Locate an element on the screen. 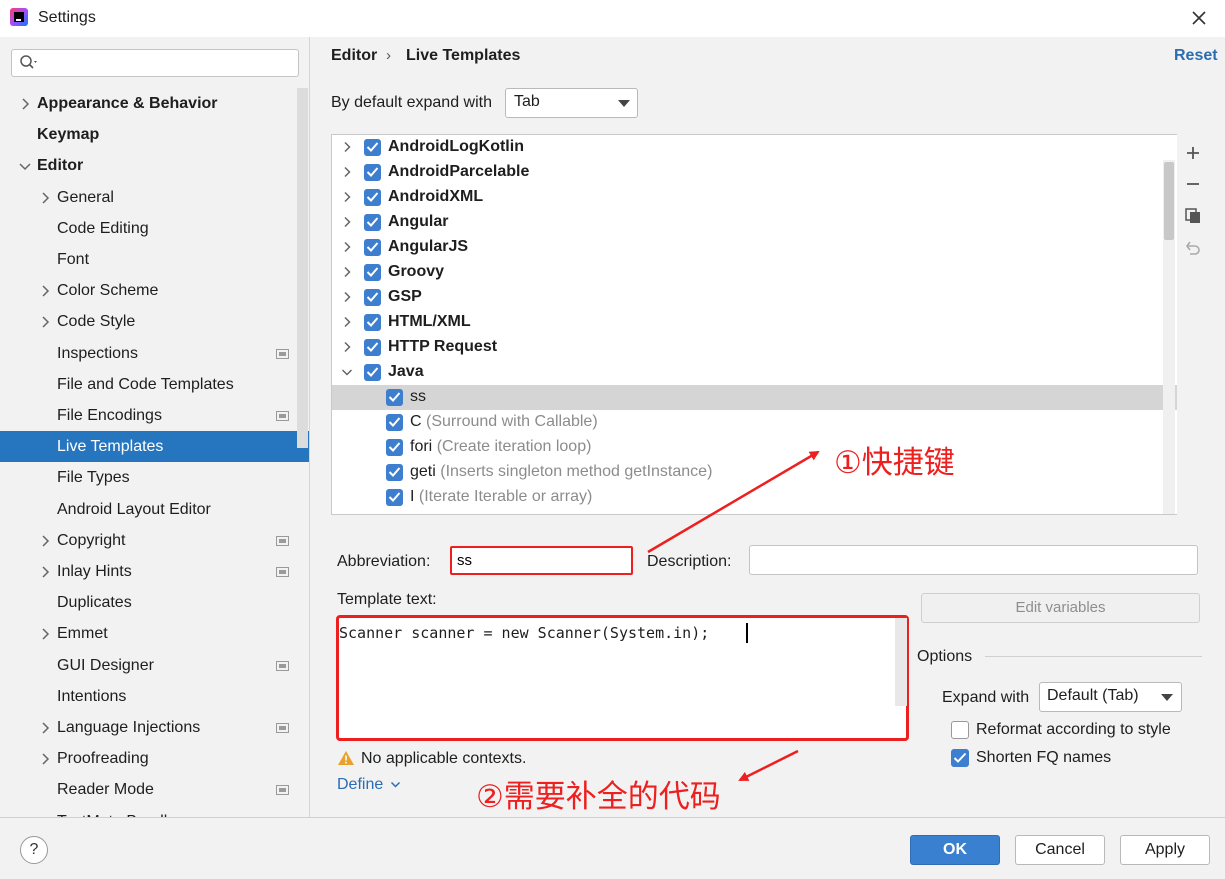 The width and height of the screenshot is (1225, 879). template-group-row: Groovy is located at coordinates (754, 272).